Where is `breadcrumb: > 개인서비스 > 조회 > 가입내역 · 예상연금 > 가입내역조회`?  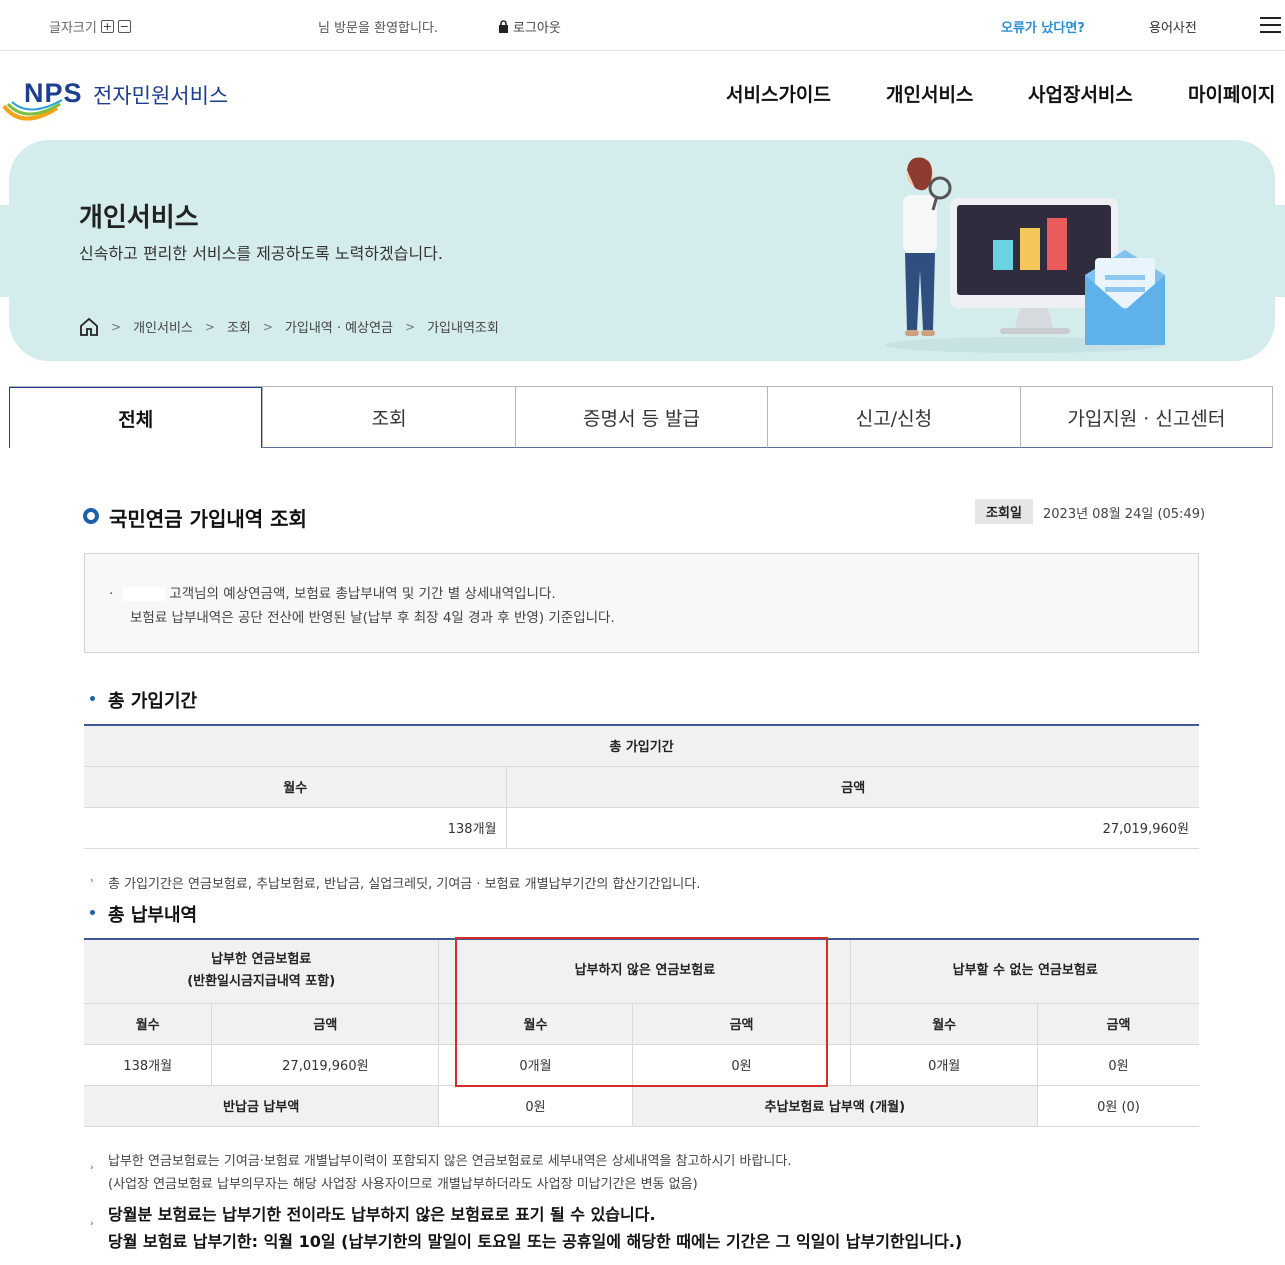 breadcrumb: > 개인서비스 > 조회 > 가입내역 · 예상연금 > 가입내역조회 is located at coordinates (289, 326).